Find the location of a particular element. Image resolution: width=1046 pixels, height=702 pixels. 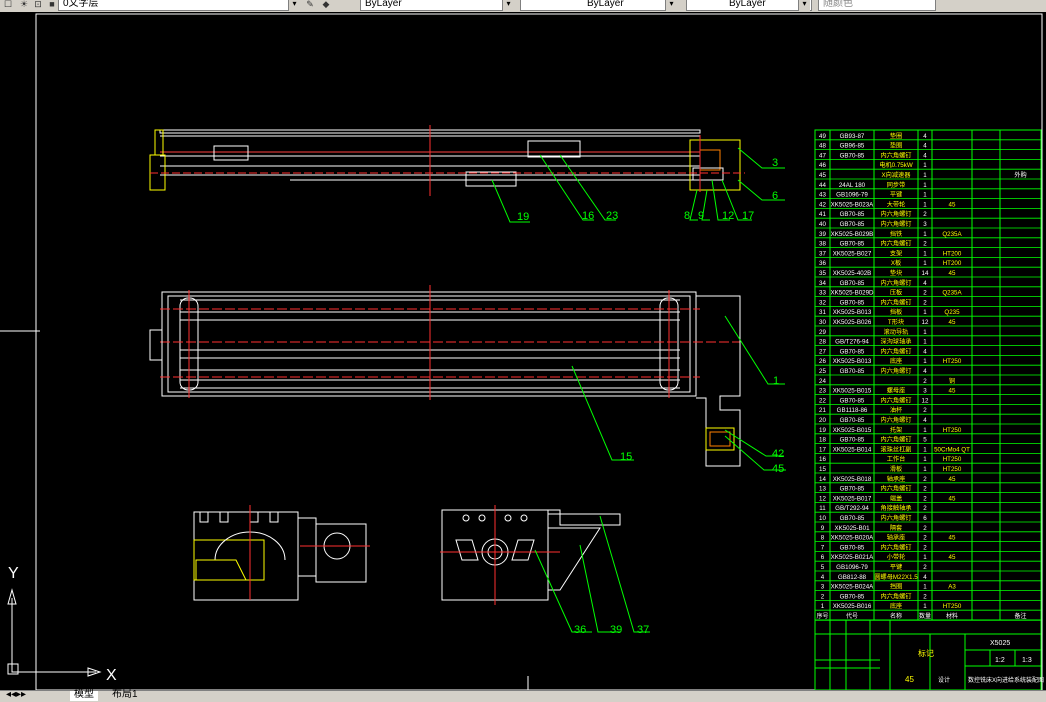

balloon-45: 45 is located at coordinates (778, 469).